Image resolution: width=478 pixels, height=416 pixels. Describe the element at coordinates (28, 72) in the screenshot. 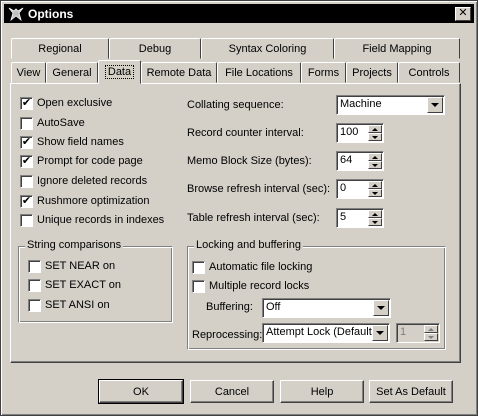

I see `tab-view: View` at that location.